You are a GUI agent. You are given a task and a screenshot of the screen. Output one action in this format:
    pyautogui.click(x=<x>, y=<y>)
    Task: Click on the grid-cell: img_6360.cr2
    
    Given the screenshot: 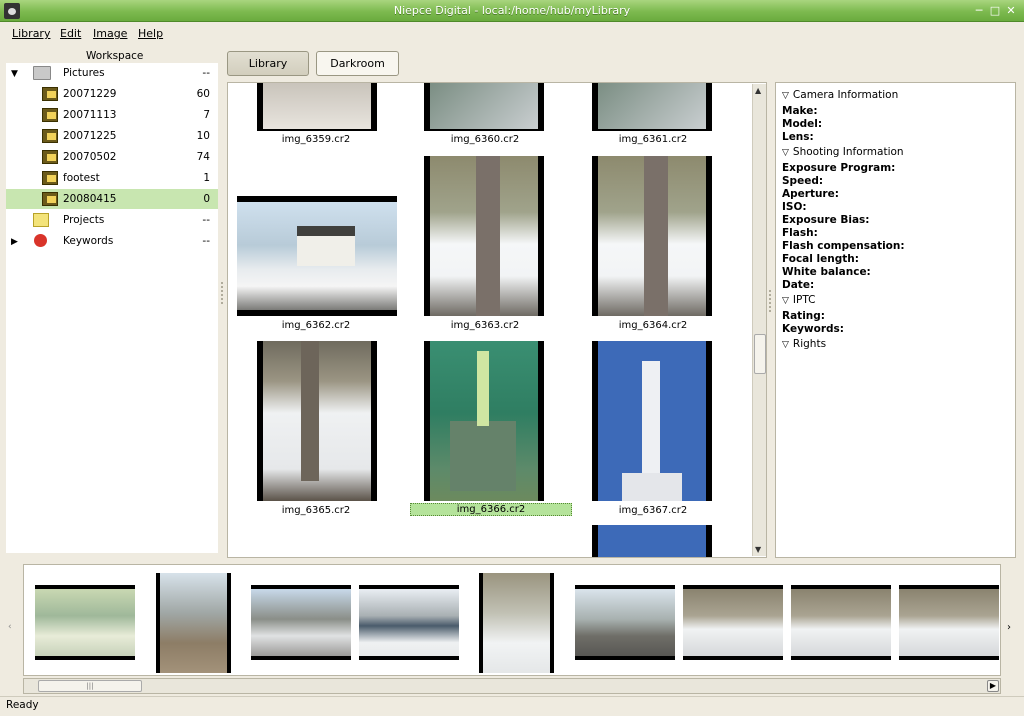 What is the action you would take?
    pyautogui.click(x=485, y=118)
    